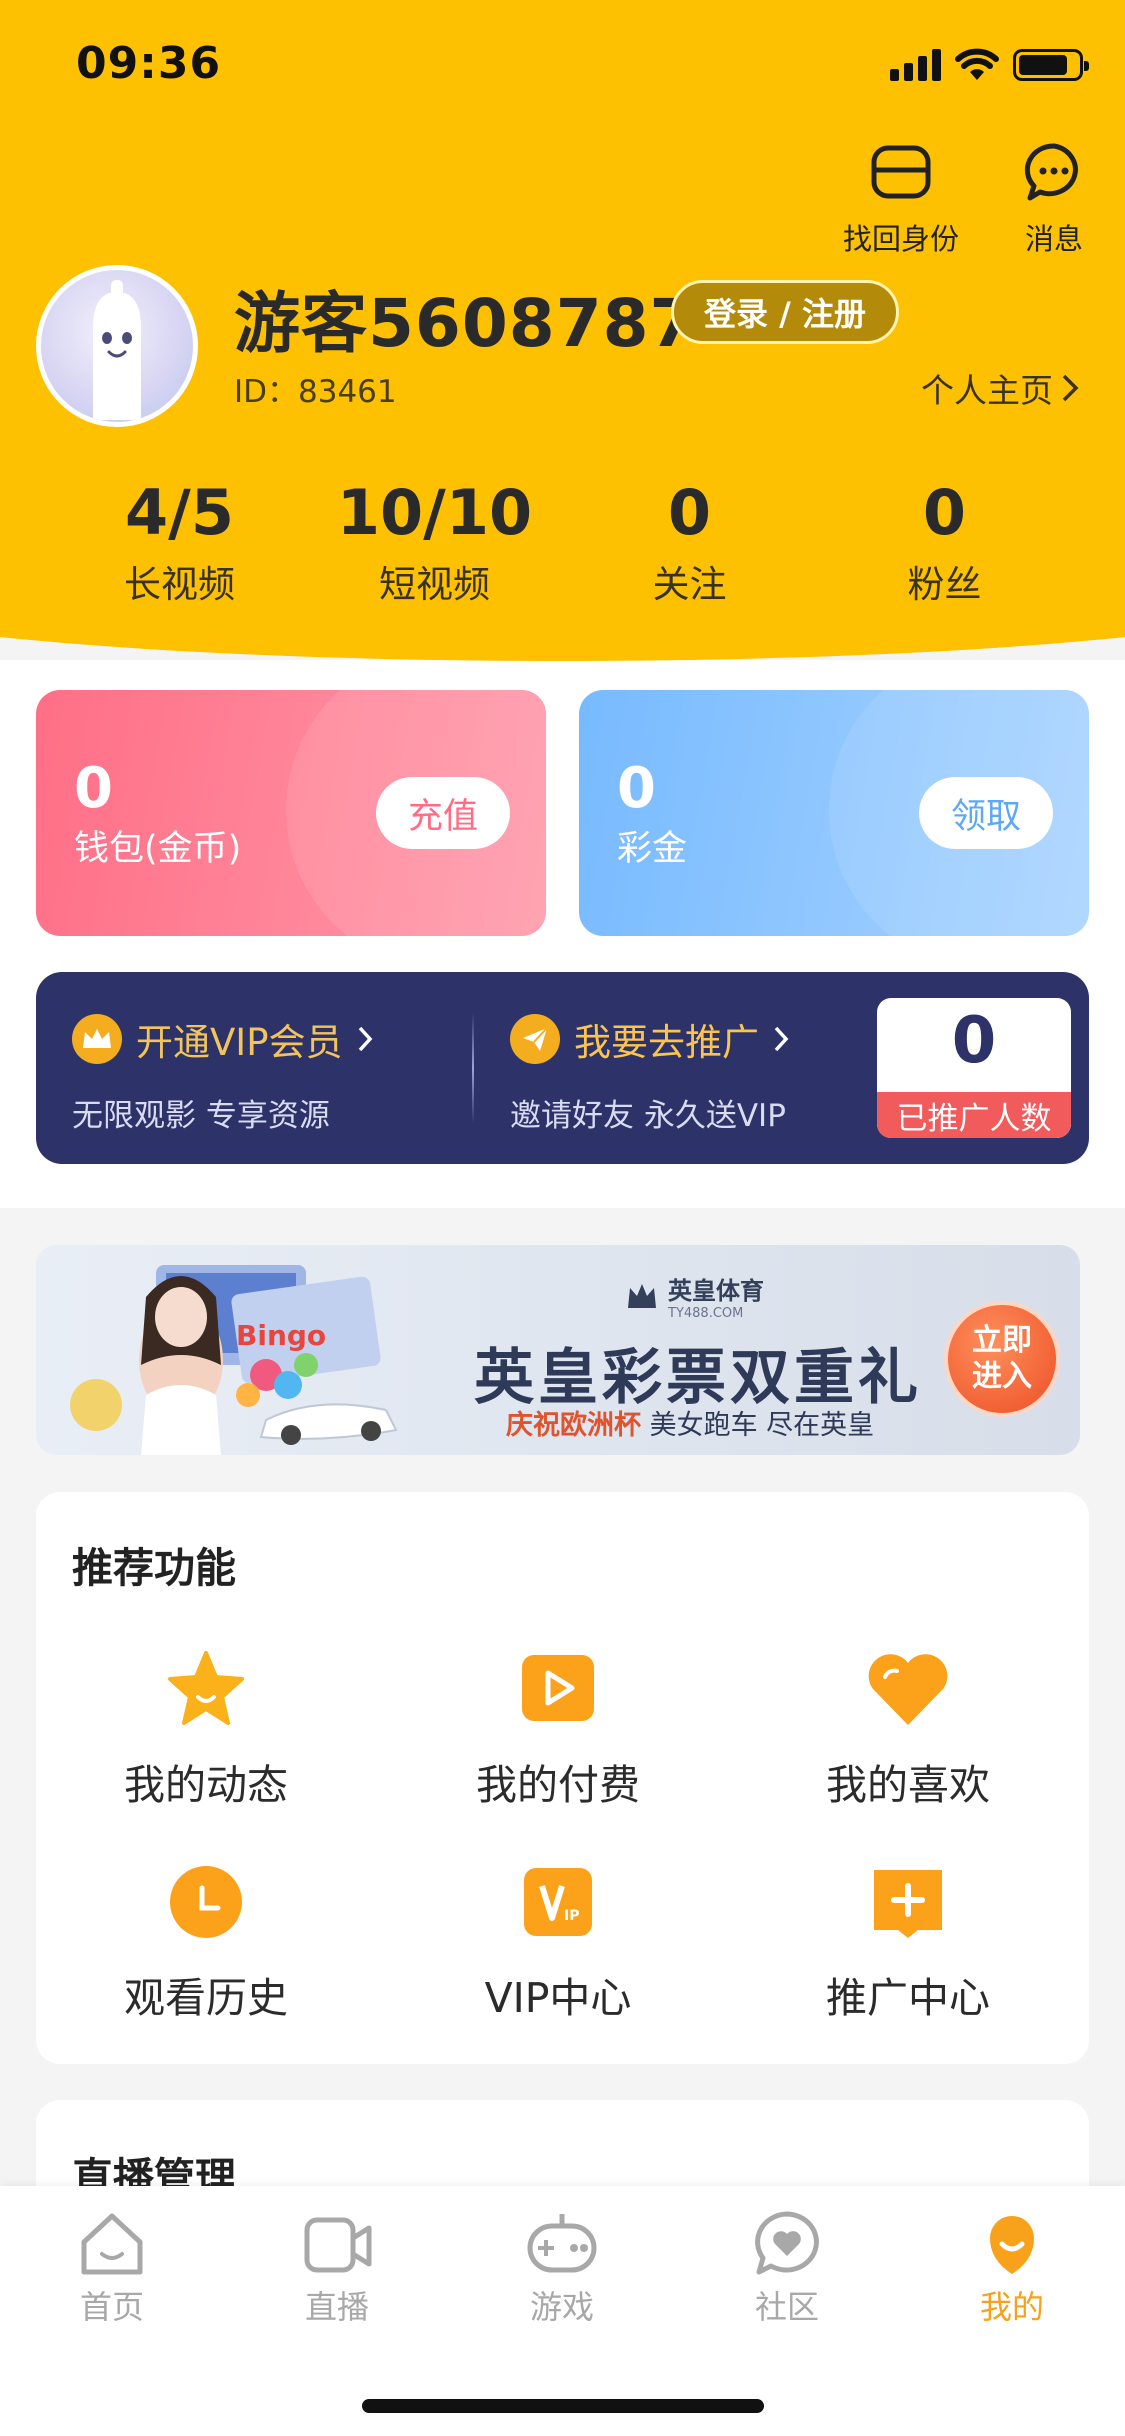  What do you see at coordinates (1012, 2245) in the screenshot?
I see `profile-icon` at bounding box center [1012, 2245].